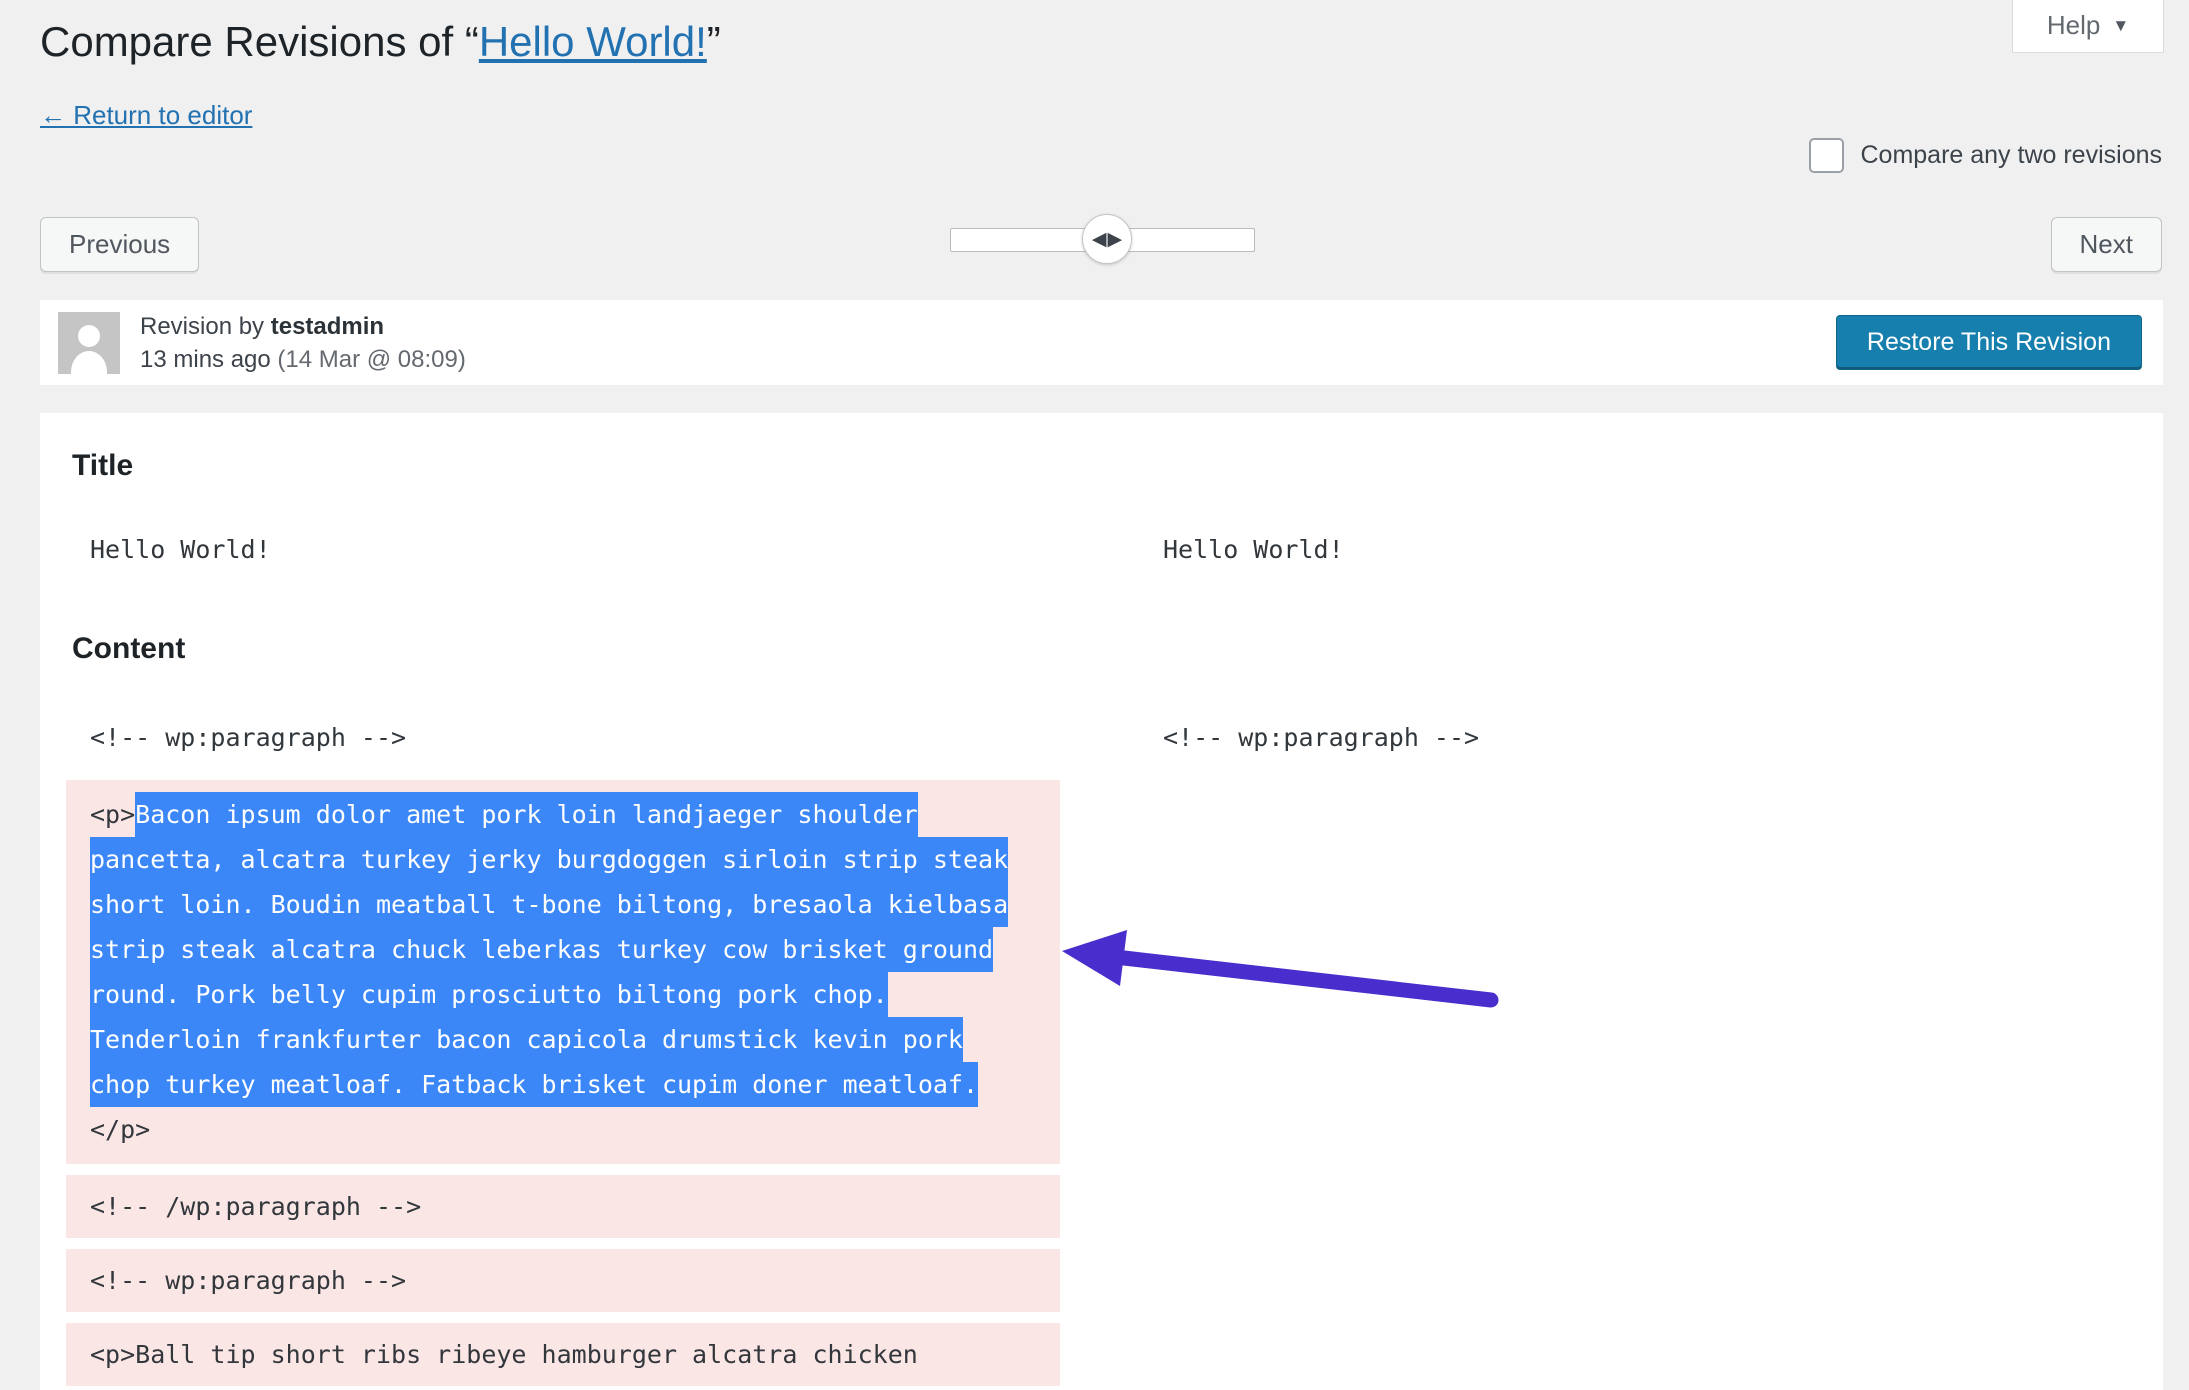  I want to click on removed-line: <!-- /wp:paragraph -->, so click(563, 1206).